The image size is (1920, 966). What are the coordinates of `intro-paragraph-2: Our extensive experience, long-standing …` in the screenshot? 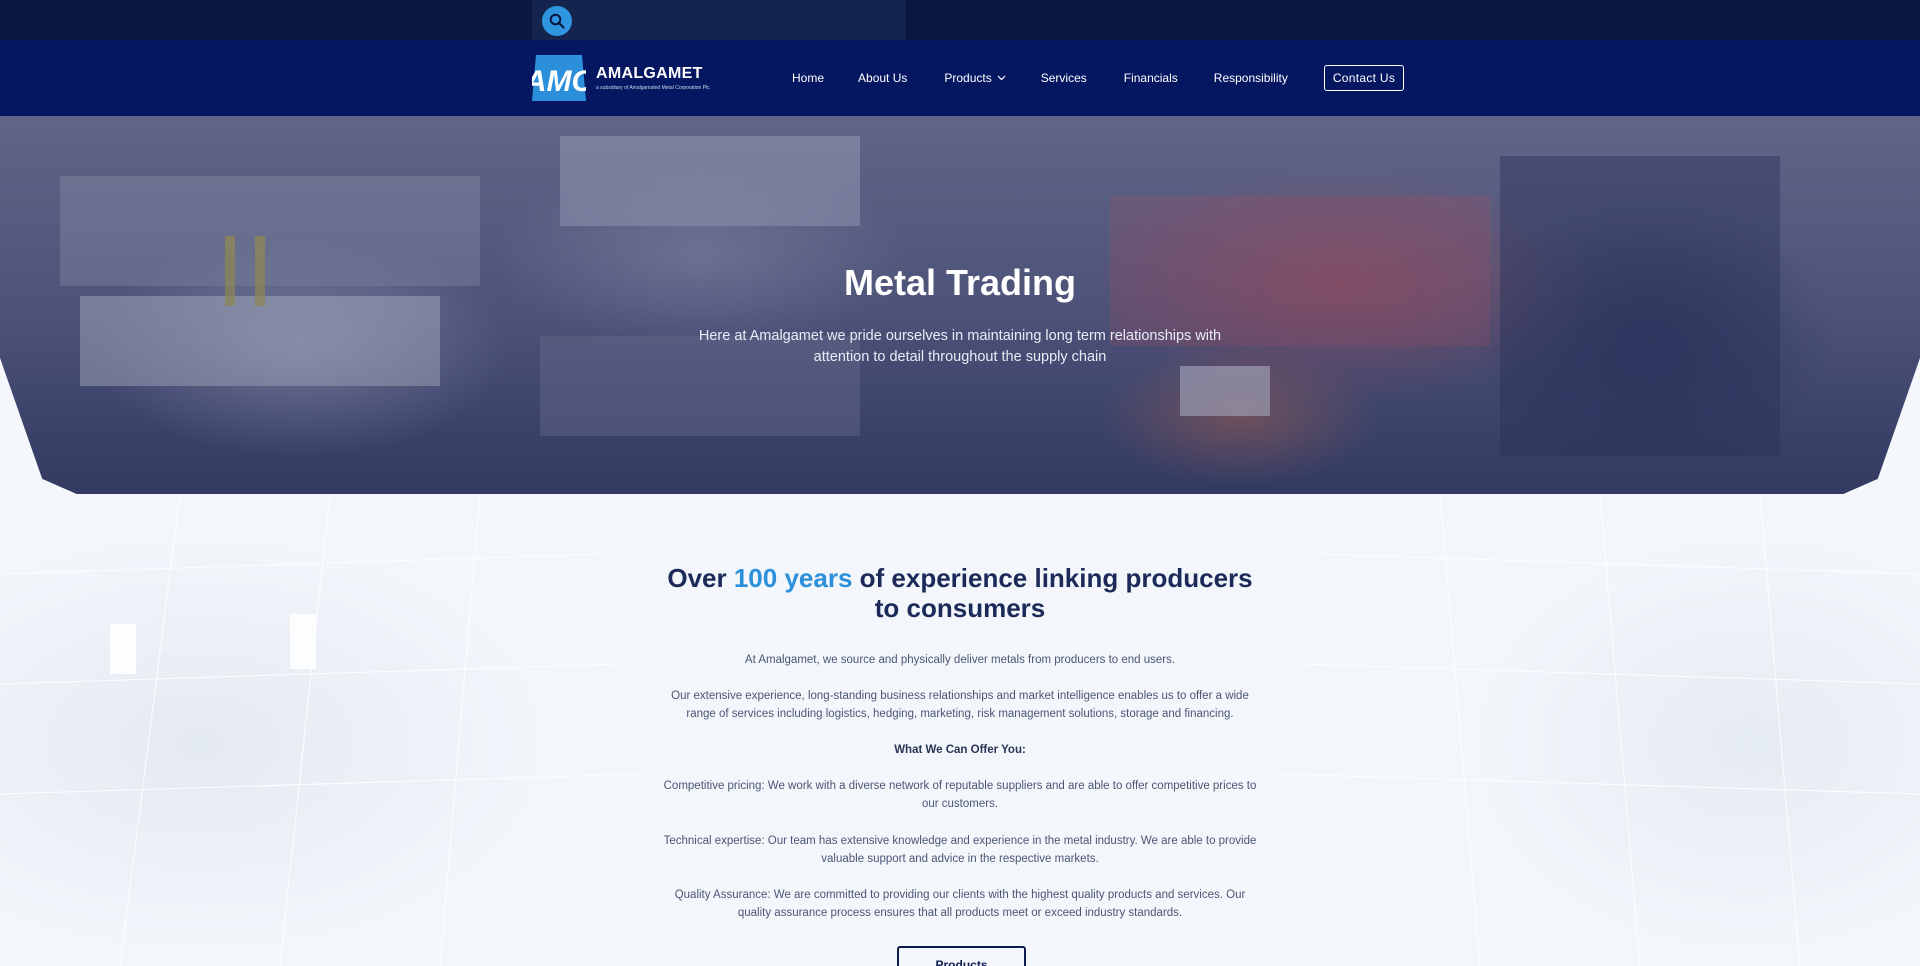 It's located at (960, 705).